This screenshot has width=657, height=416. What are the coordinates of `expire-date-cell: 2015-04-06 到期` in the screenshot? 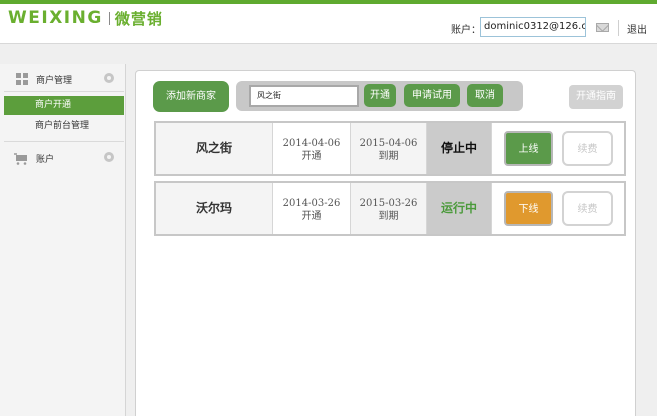 It's located at (389, 148).